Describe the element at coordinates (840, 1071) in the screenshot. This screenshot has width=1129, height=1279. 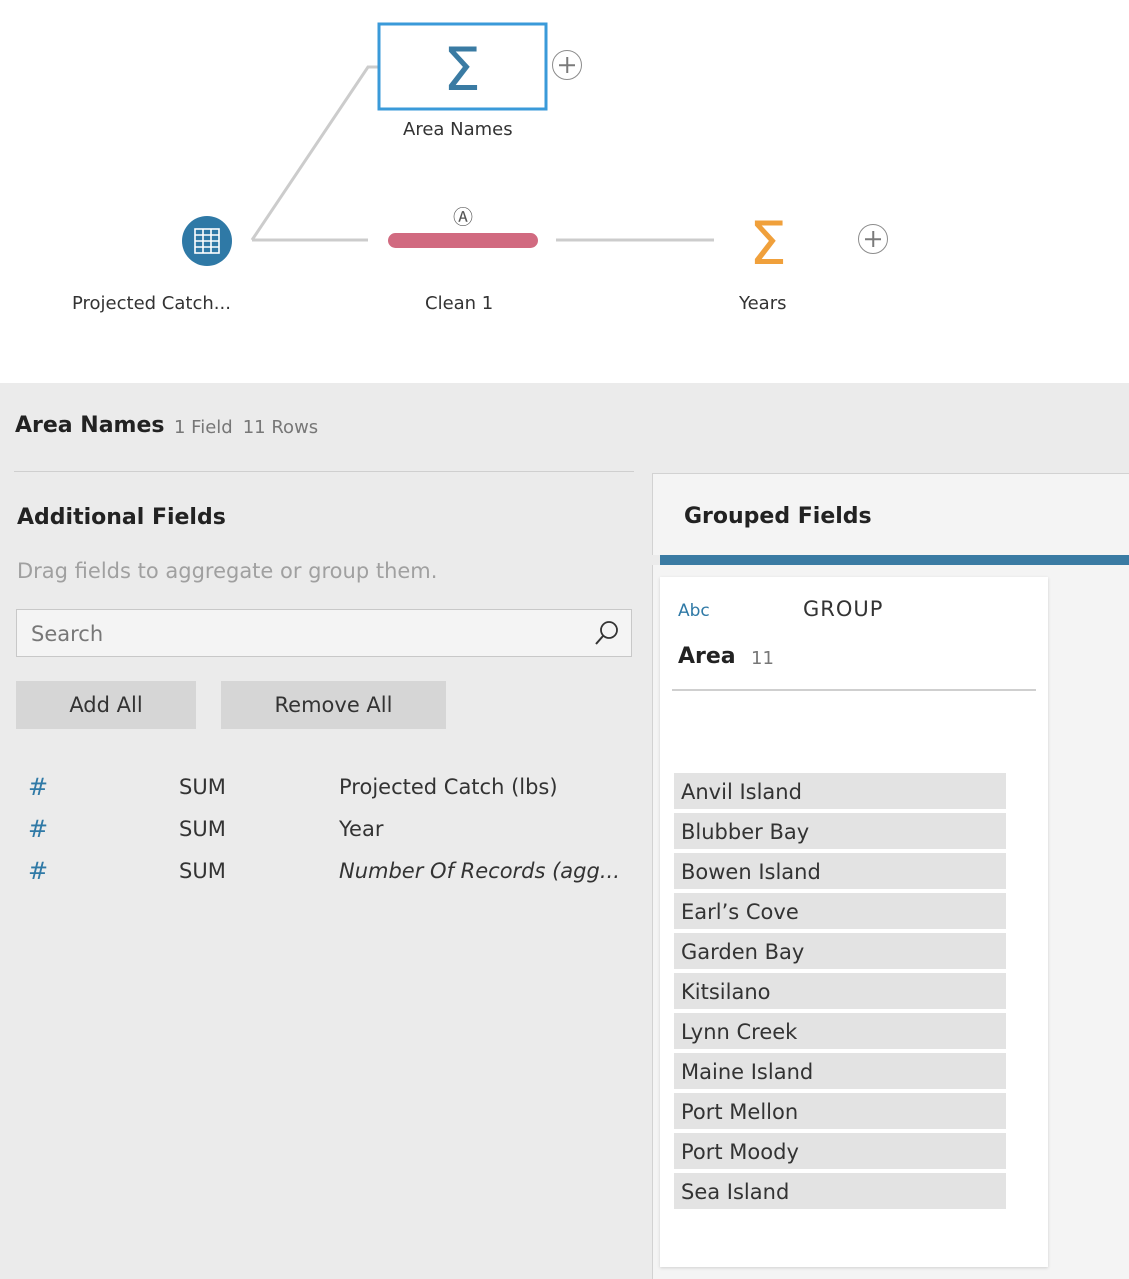
I see `value-item: Maine Island` at that location.